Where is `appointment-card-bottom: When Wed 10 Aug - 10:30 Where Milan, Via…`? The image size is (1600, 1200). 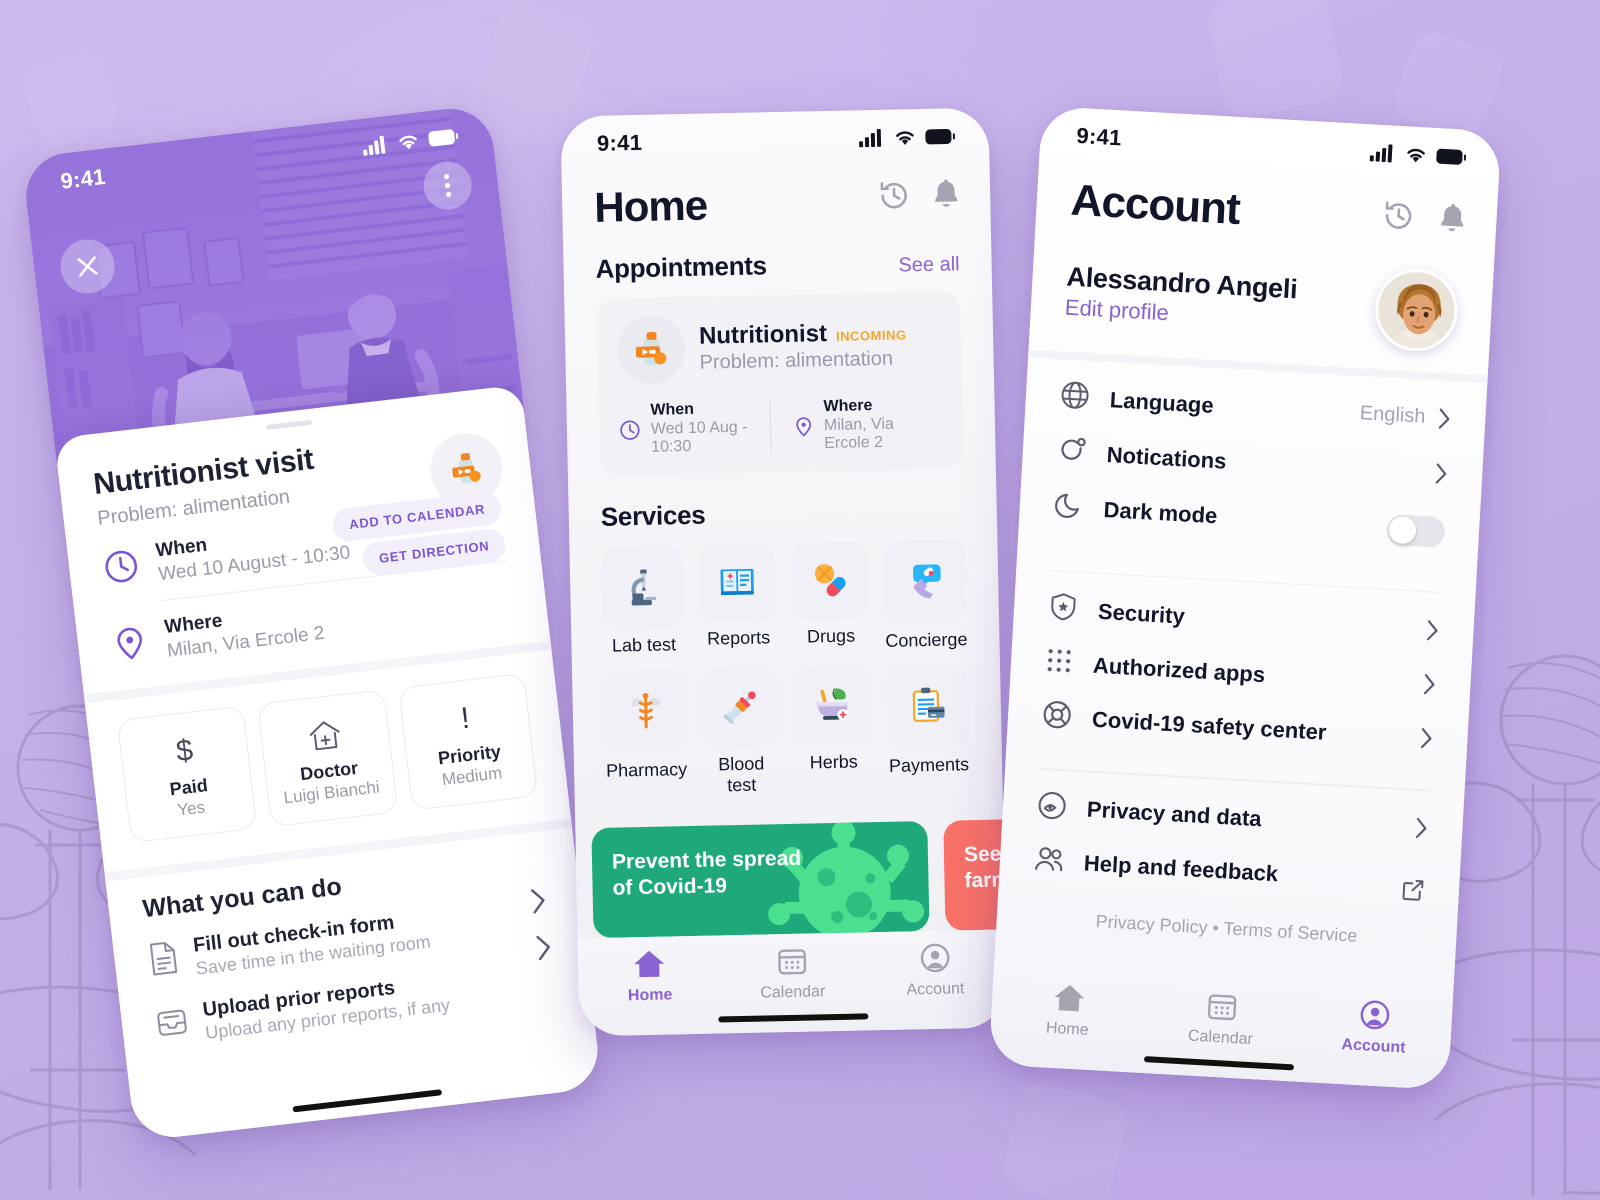 appointment-card-bottom: When Wed 10 Aug - 10:30 Where Milan, Via… is located at coordinates (781, 426).